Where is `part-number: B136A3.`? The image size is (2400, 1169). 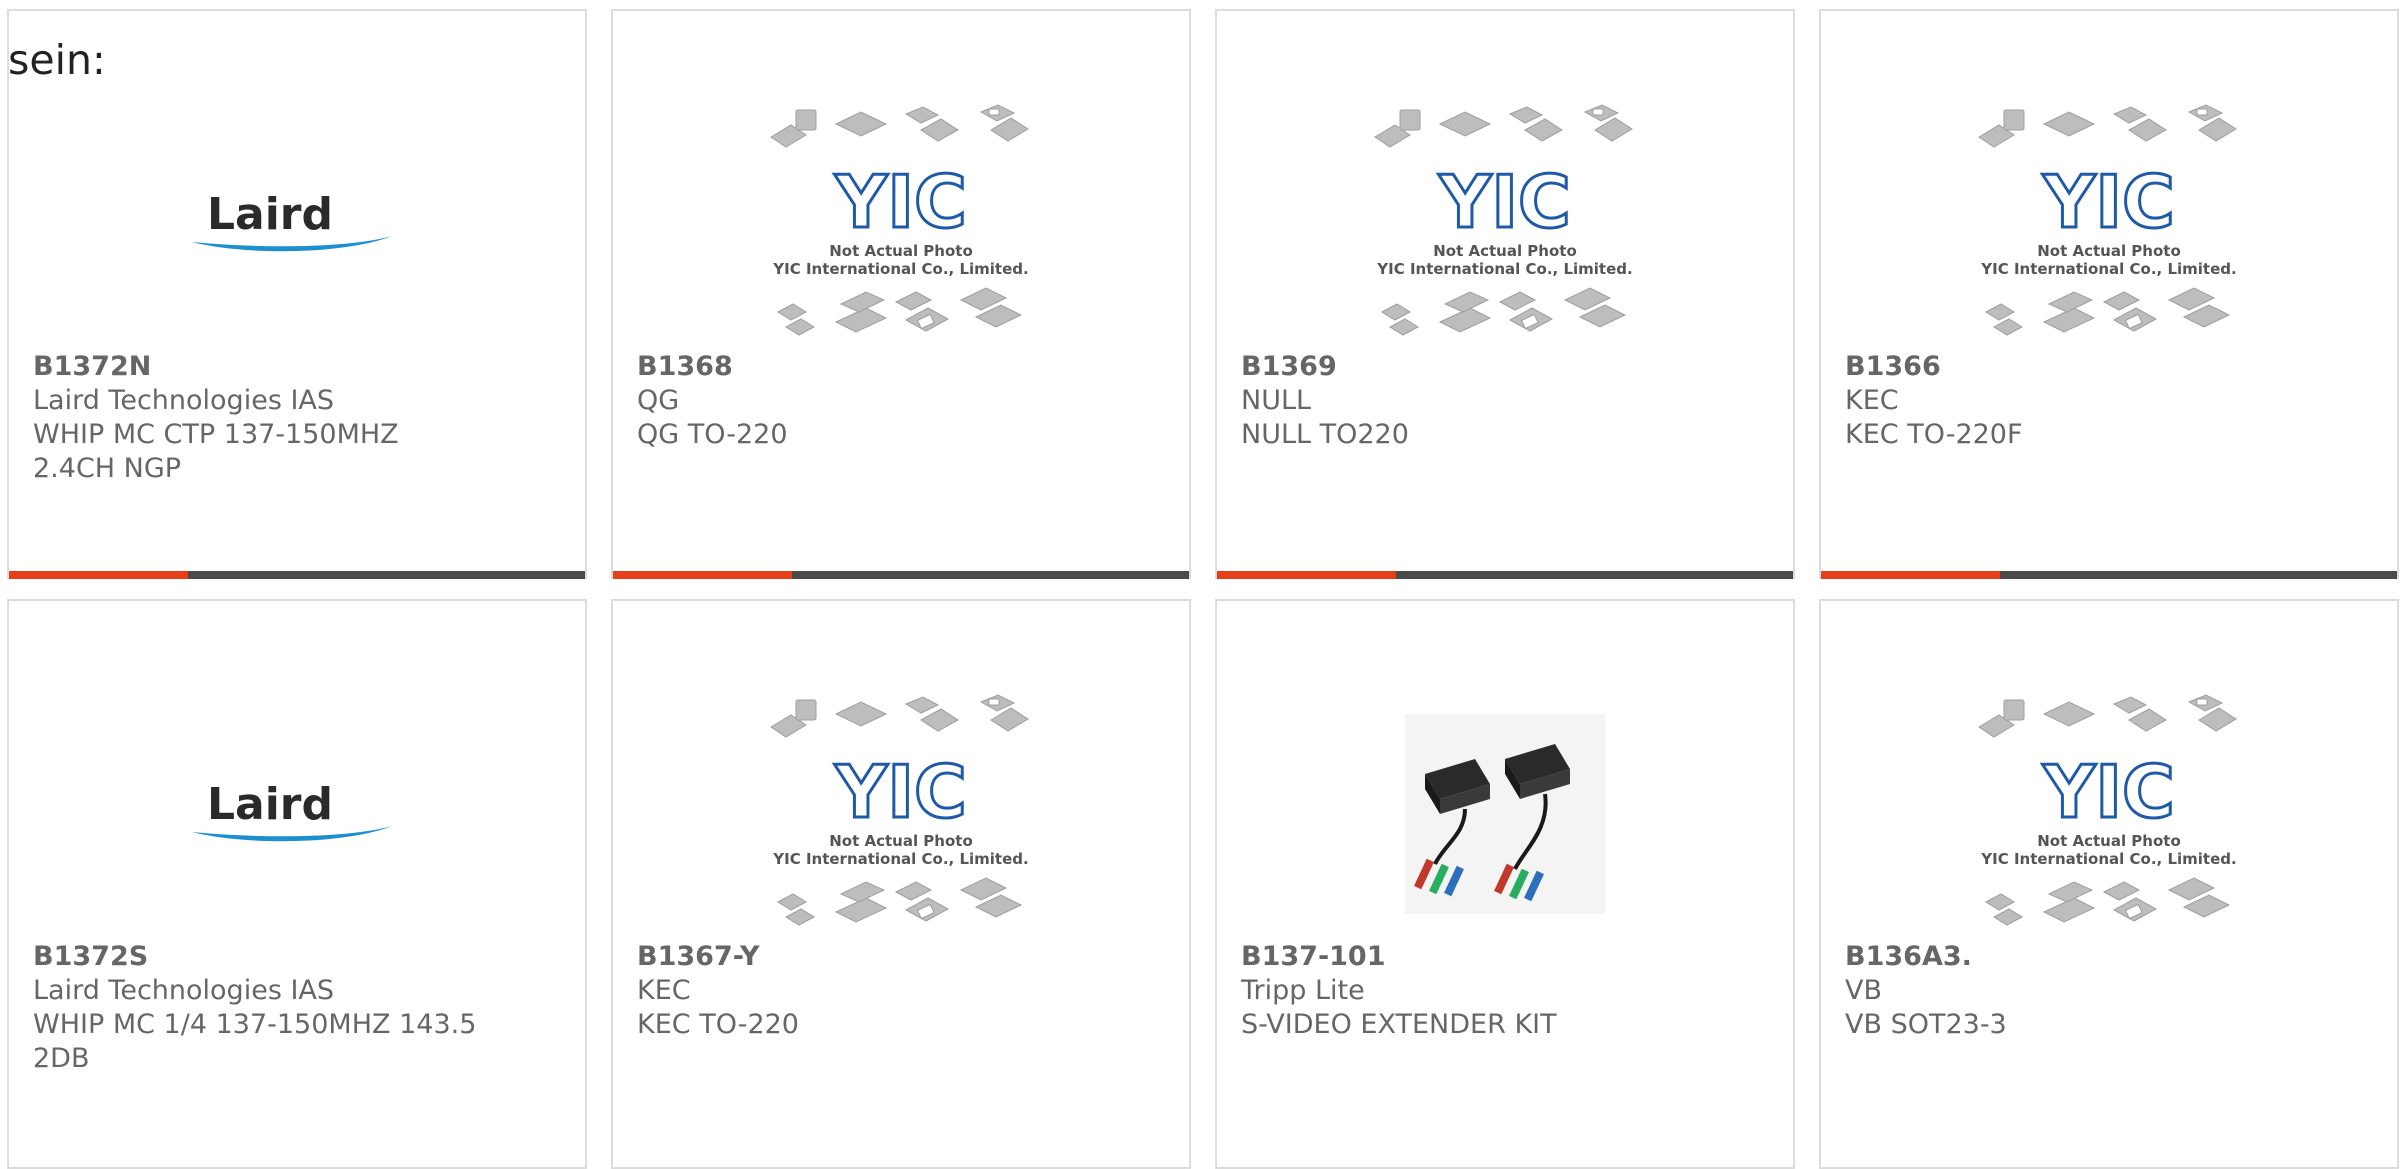
part-number: B136A3. is located at coordinates (2111, 957).